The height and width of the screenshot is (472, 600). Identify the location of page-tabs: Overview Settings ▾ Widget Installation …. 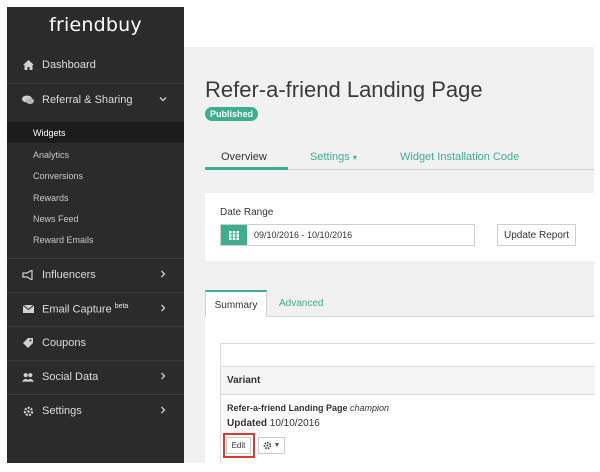
(399, 159).